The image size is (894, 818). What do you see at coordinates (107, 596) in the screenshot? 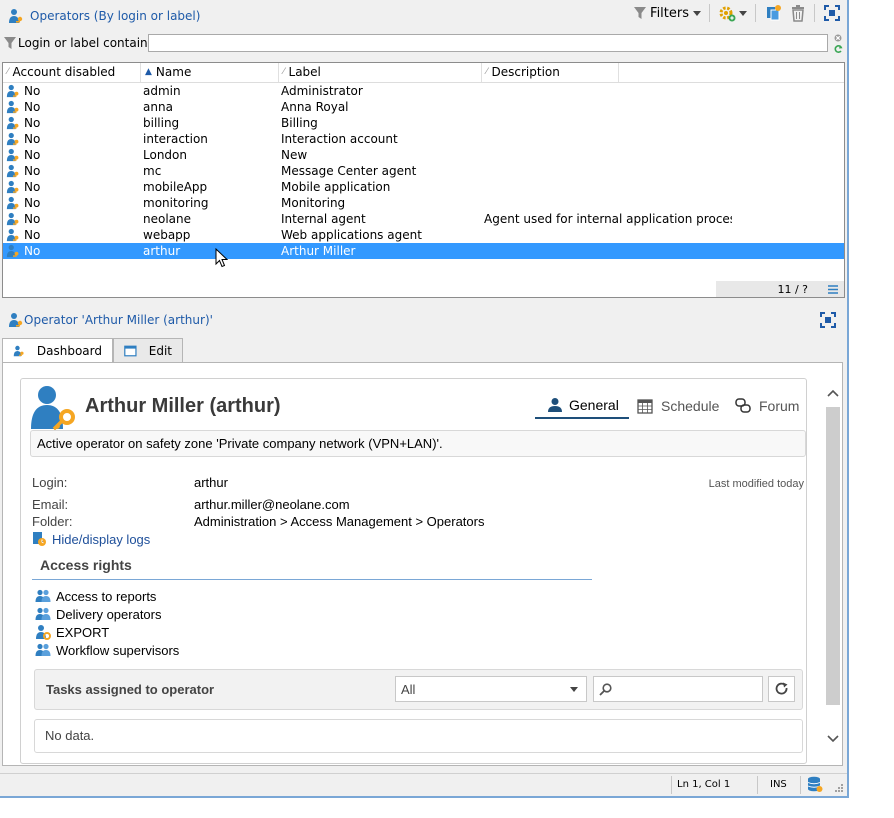
I see `access-right-item: Access to reports` at bounding box center [107, 596].